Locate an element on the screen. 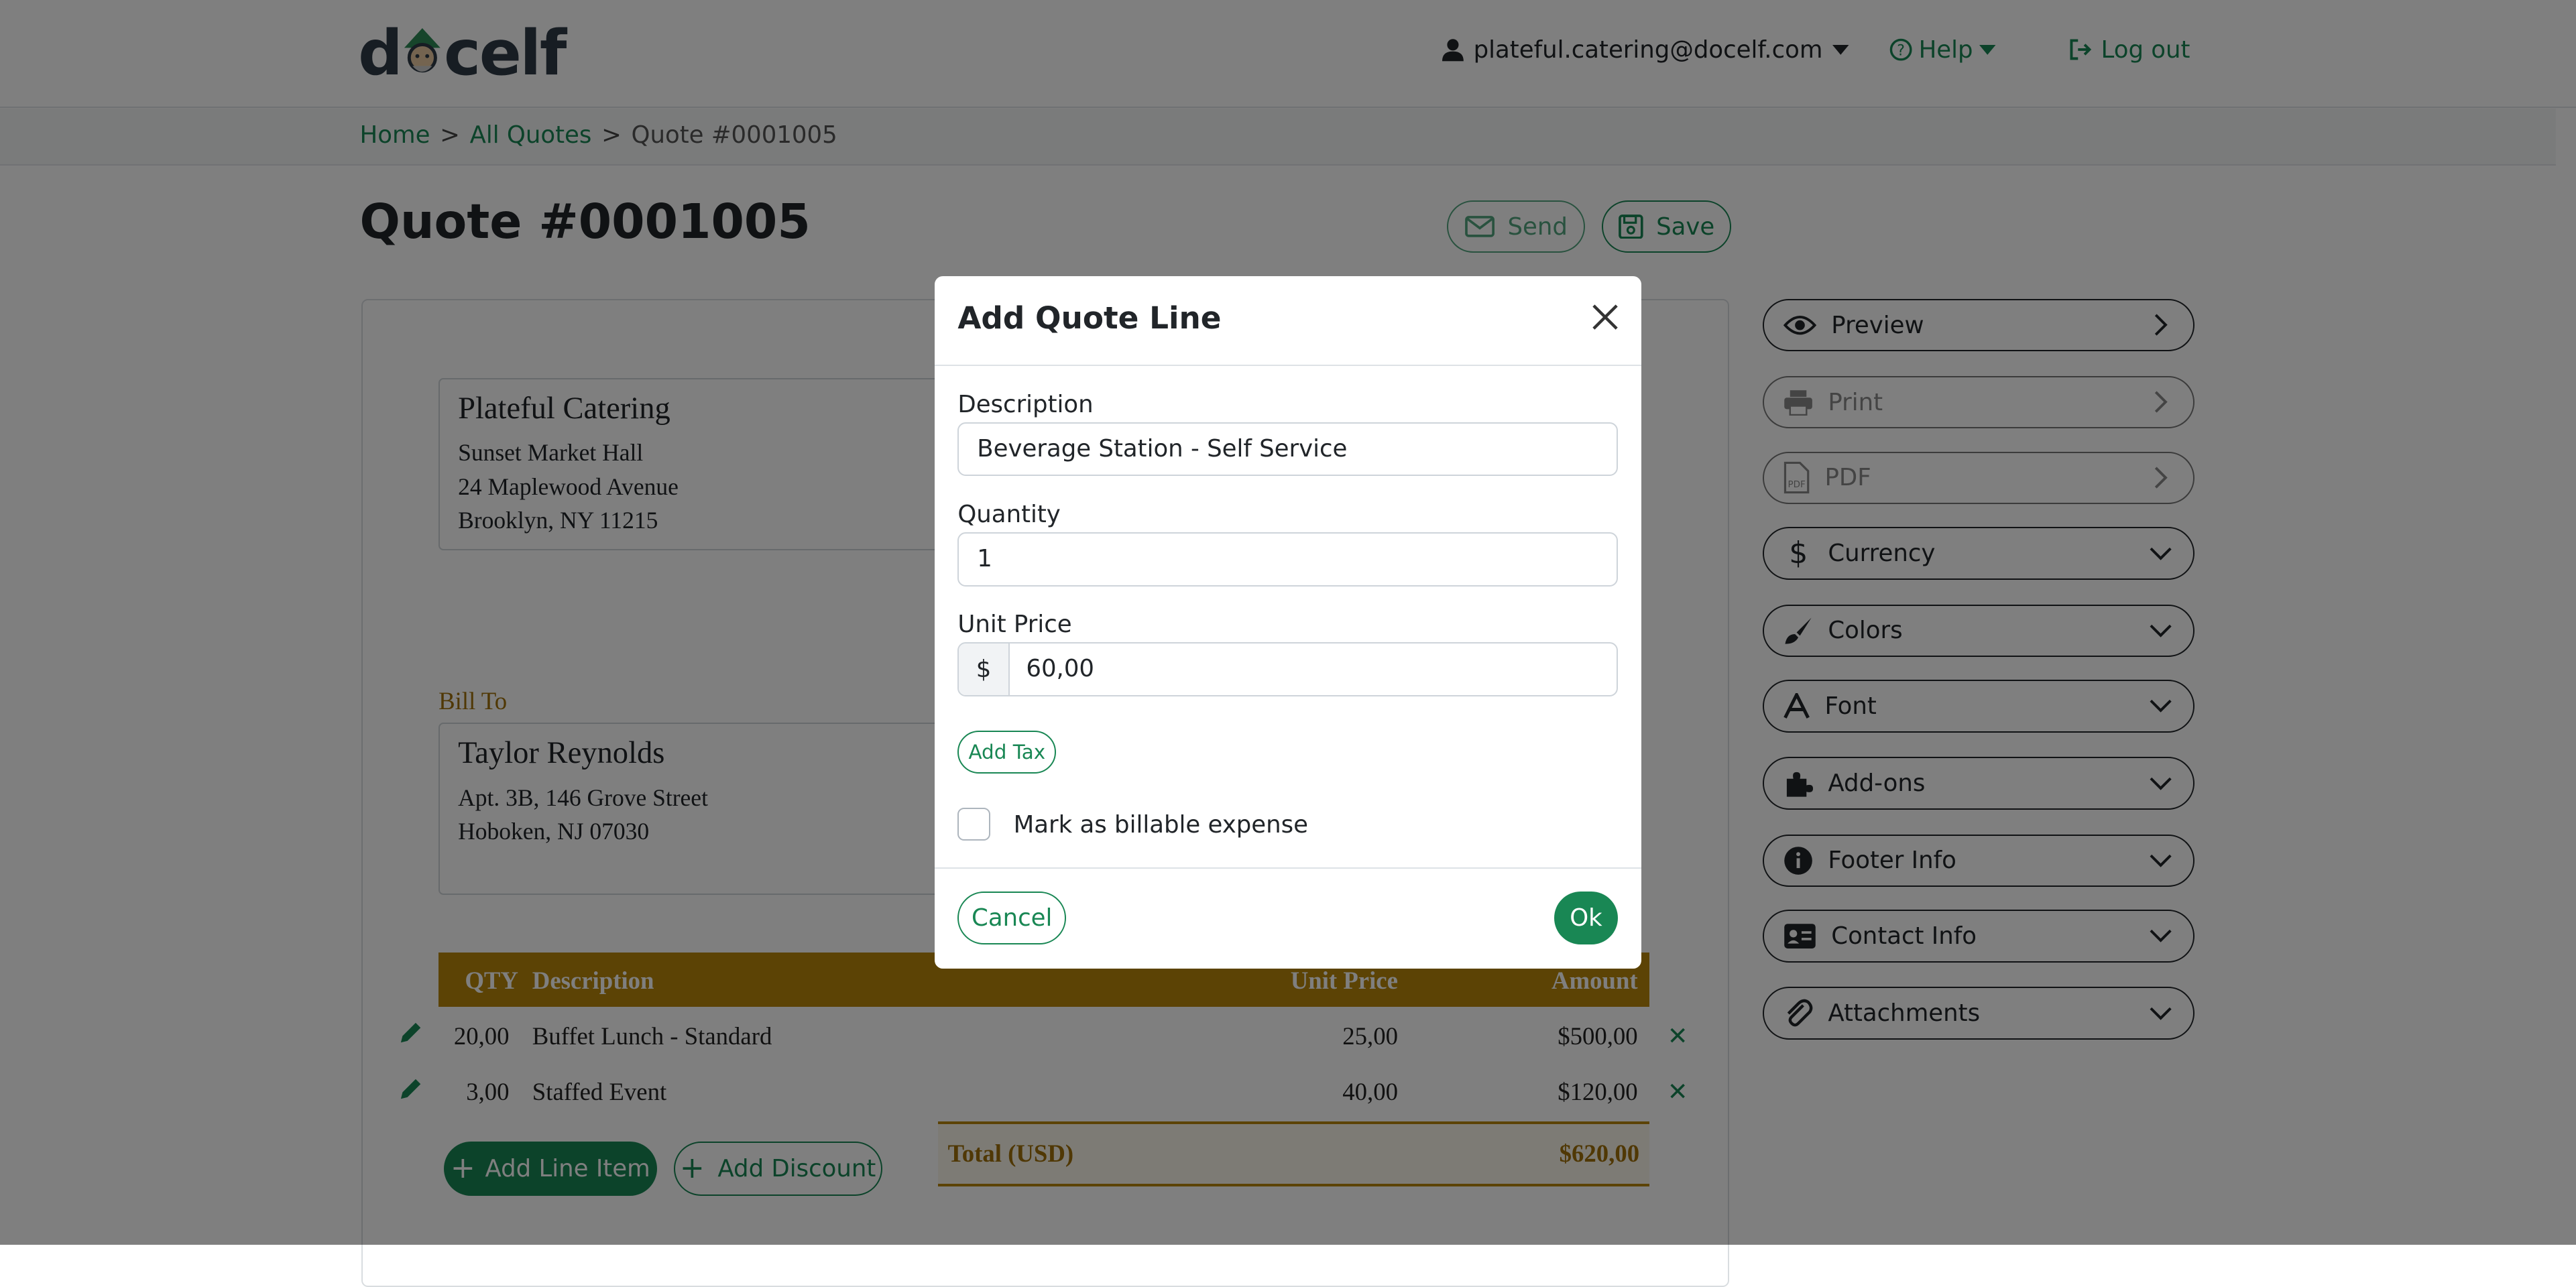  unit-price-input: 60,00 is located at coordinates (1060, 669).